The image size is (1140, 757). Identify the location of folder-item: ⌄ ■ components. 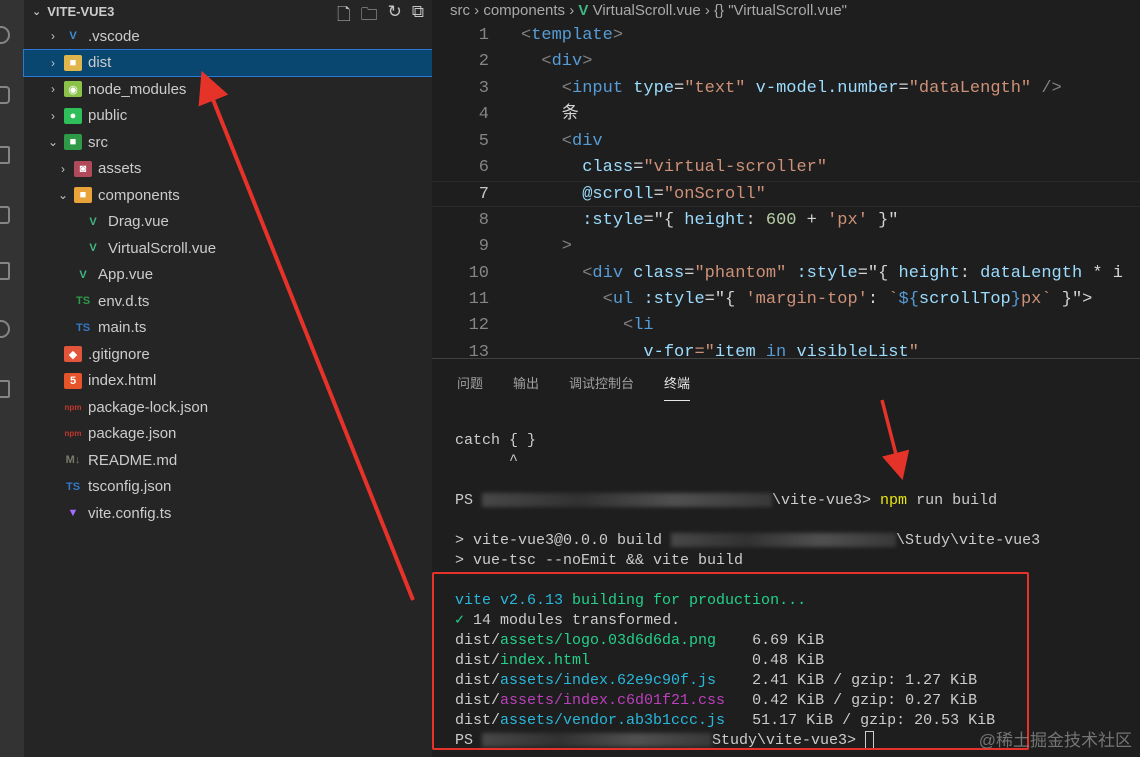
(228, 195).